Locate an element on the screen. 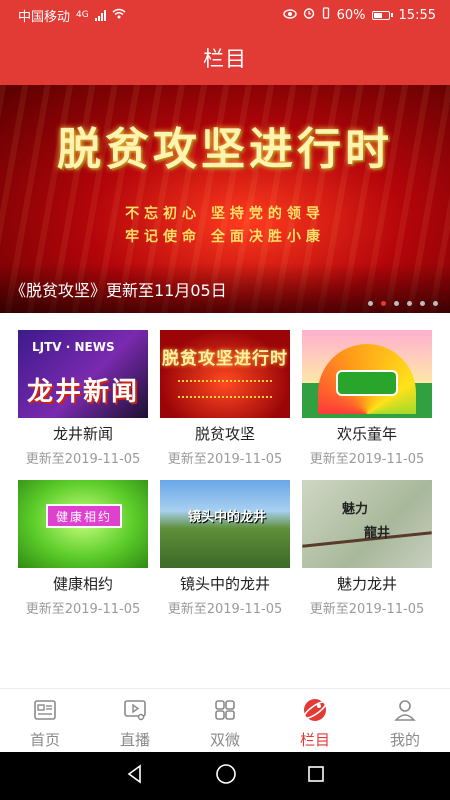 Image resolution: width=450 pixels, height=800 pixels. top-bar: 中国移动 4G 60% 15:55 栏目 is located at coordinates (225, 42).